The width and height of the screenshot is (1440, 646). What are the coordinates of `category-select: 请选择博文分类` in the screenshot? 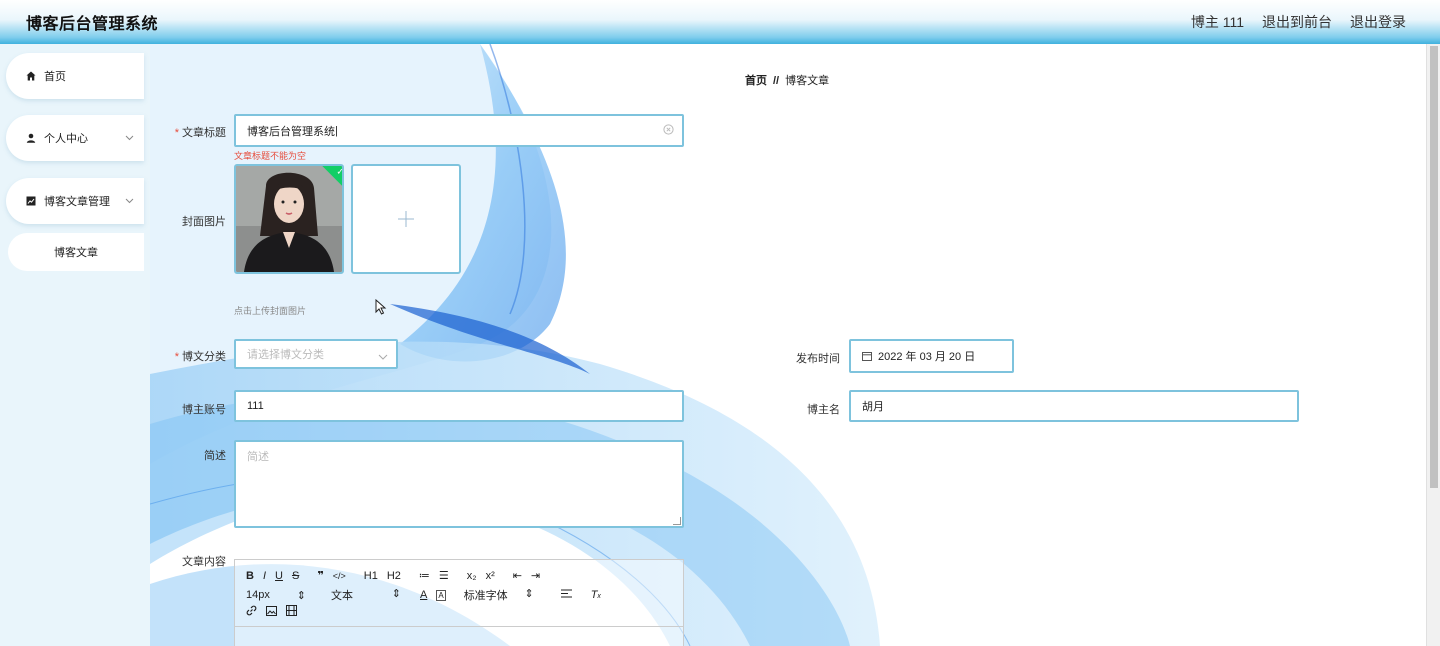 It's located at (316, 354).